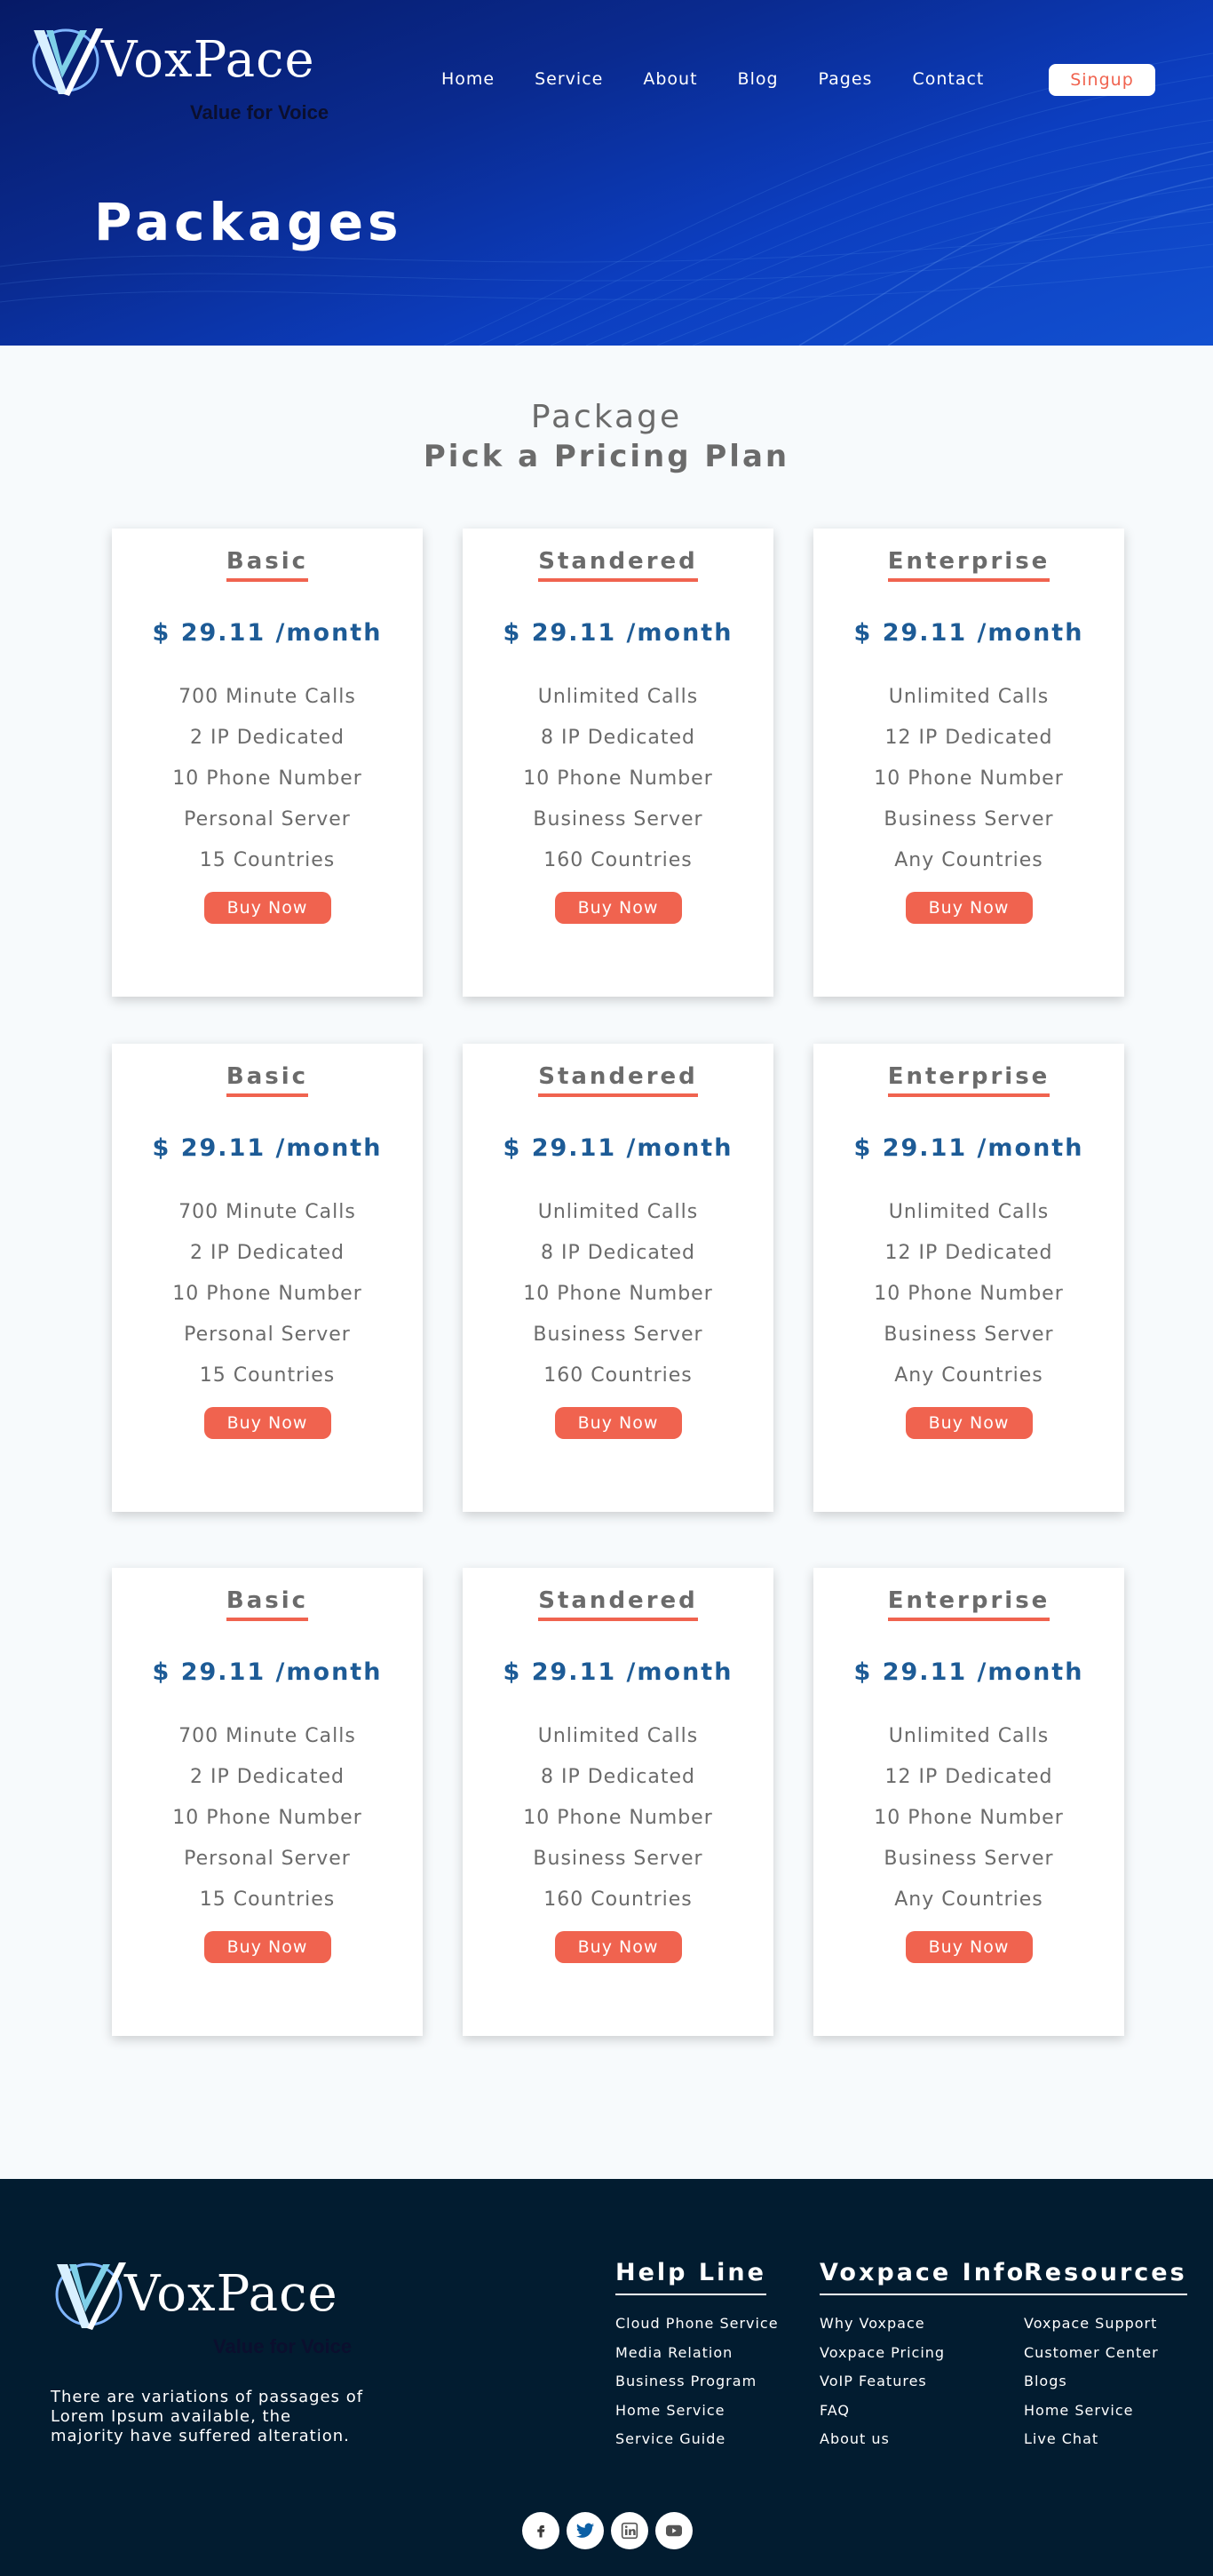 The height and width of the screenshot is (2576, 1213). I want to click on linkedin-icon, so click(630, 2530).